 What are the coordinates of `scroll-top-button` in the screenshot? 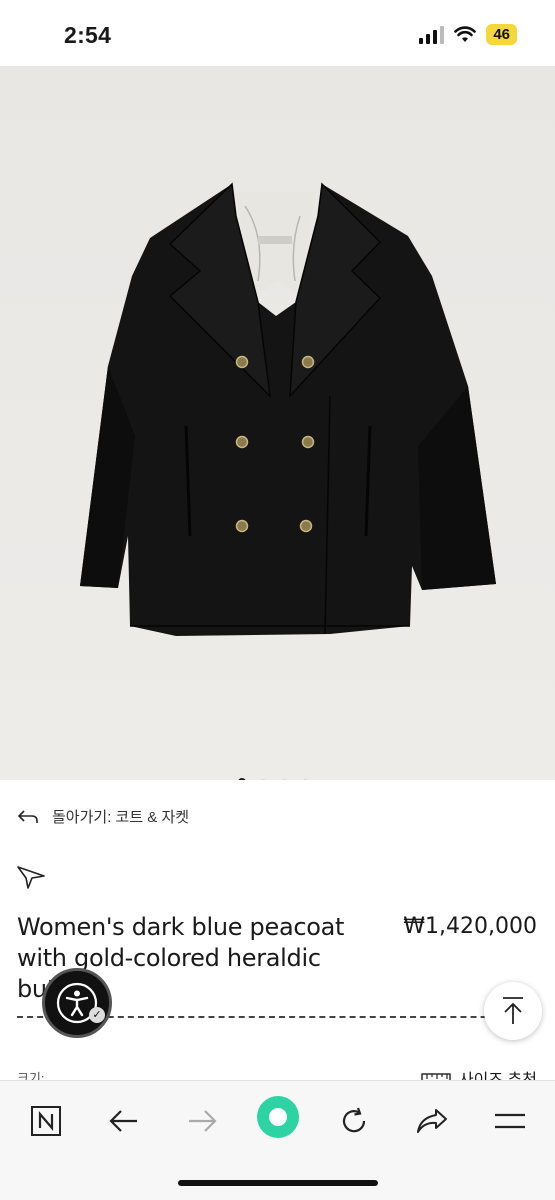 It's located at (513, 1011).